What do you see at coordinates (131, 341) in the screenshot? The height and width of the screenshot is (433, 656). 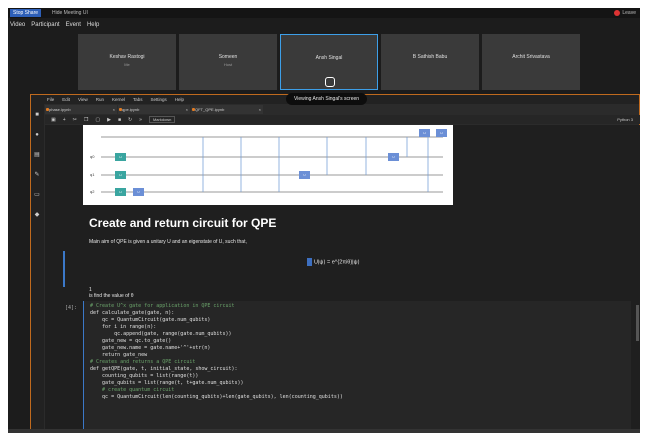 I see `code-line: gate_new = qc.to_gate()` at bounding box center [131, 341].